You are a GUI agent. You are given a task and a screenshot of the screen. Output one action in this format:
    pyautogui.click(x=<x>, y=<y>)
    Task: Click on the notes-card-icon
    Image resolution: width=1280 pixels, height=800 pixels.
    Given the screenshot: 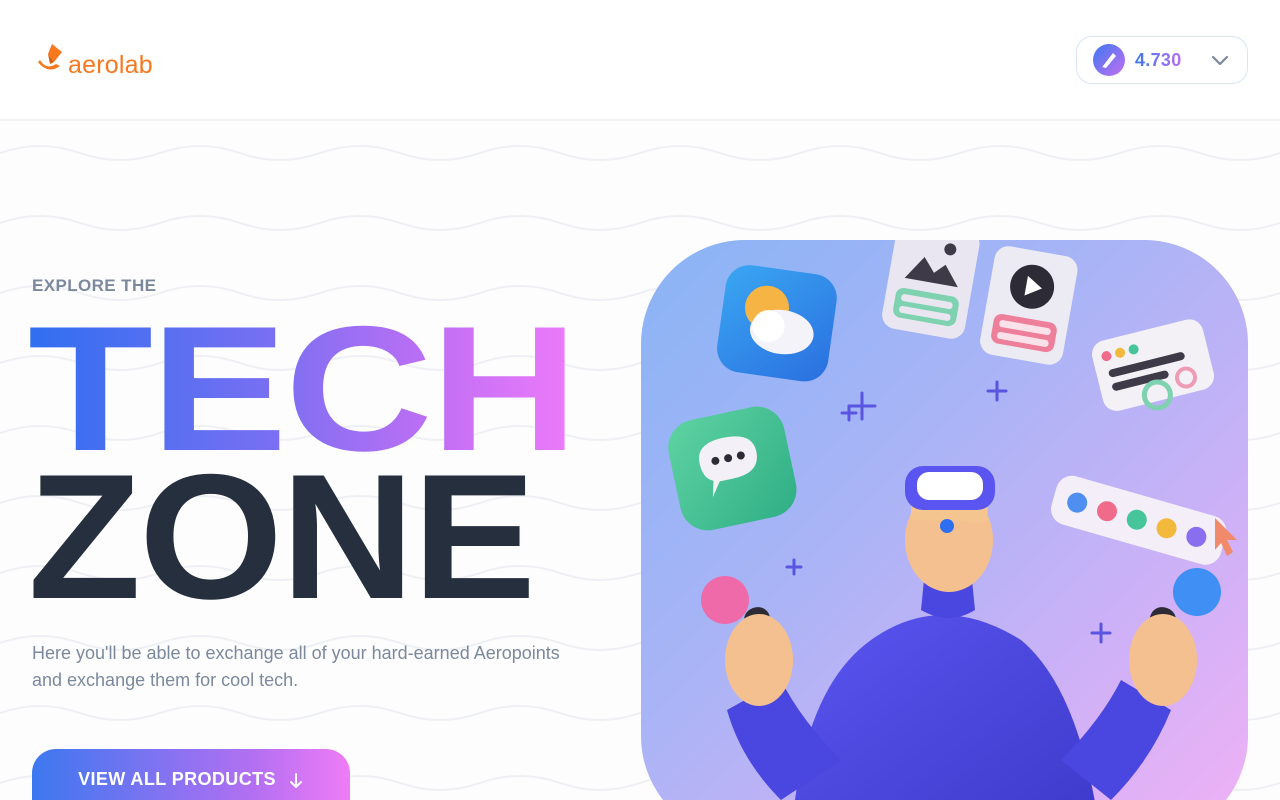 What is the action you would take?
    pyautogui.click(x=1153, y=365)
    